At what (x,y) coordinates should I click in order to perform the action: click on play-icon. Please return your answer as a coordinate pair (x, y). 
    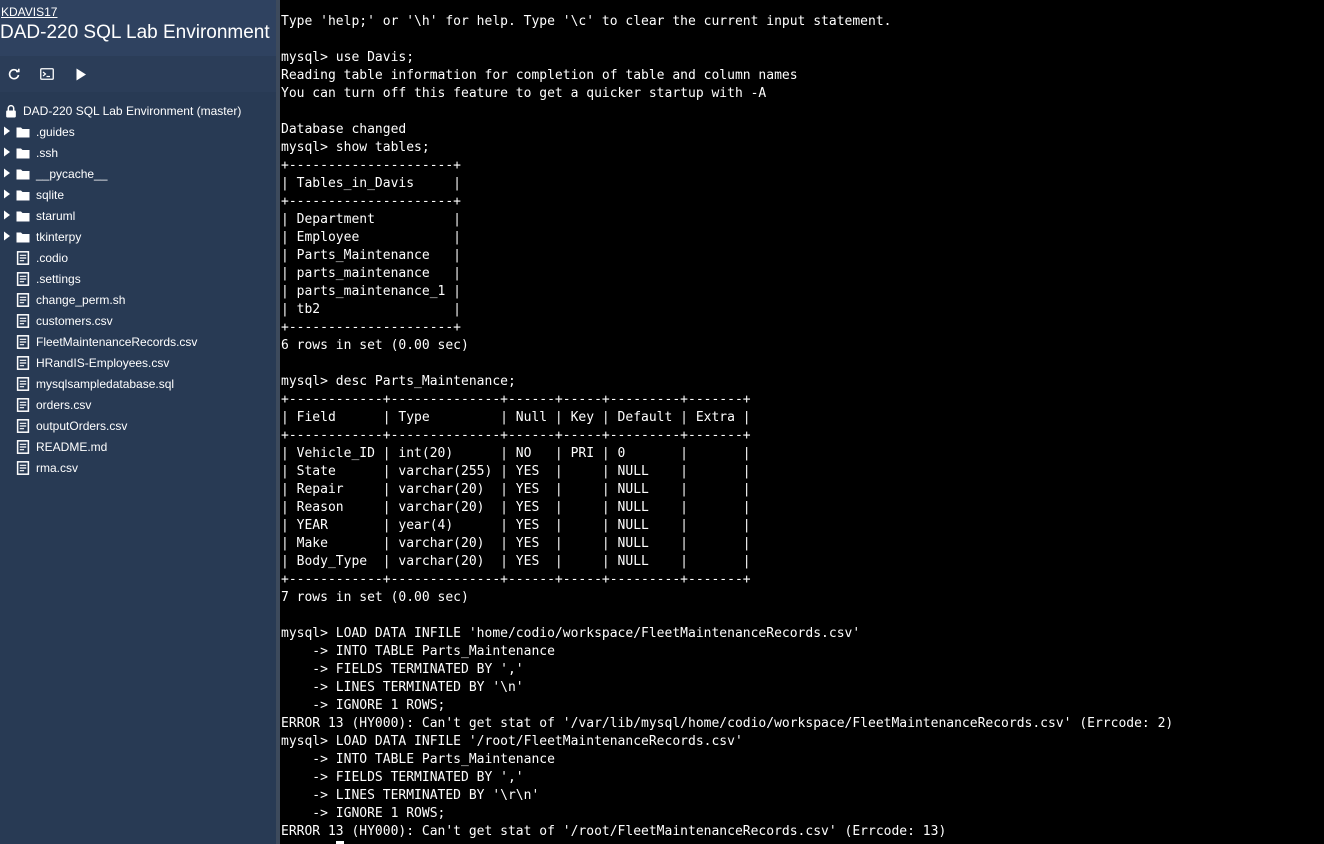
    Looking at the image, I should click on (81, 74).